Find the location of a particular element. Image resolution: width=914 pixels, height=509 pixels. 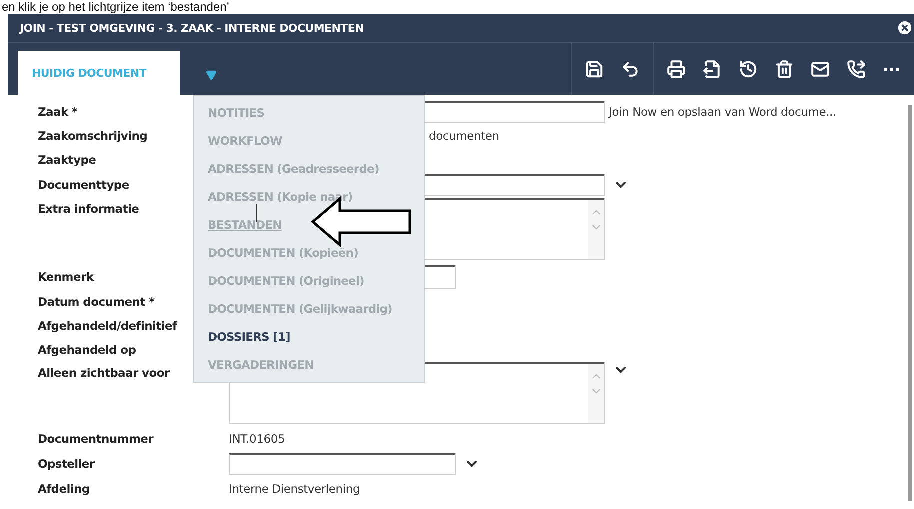

field-label: Afdeling is located at coordinates (64, 489).